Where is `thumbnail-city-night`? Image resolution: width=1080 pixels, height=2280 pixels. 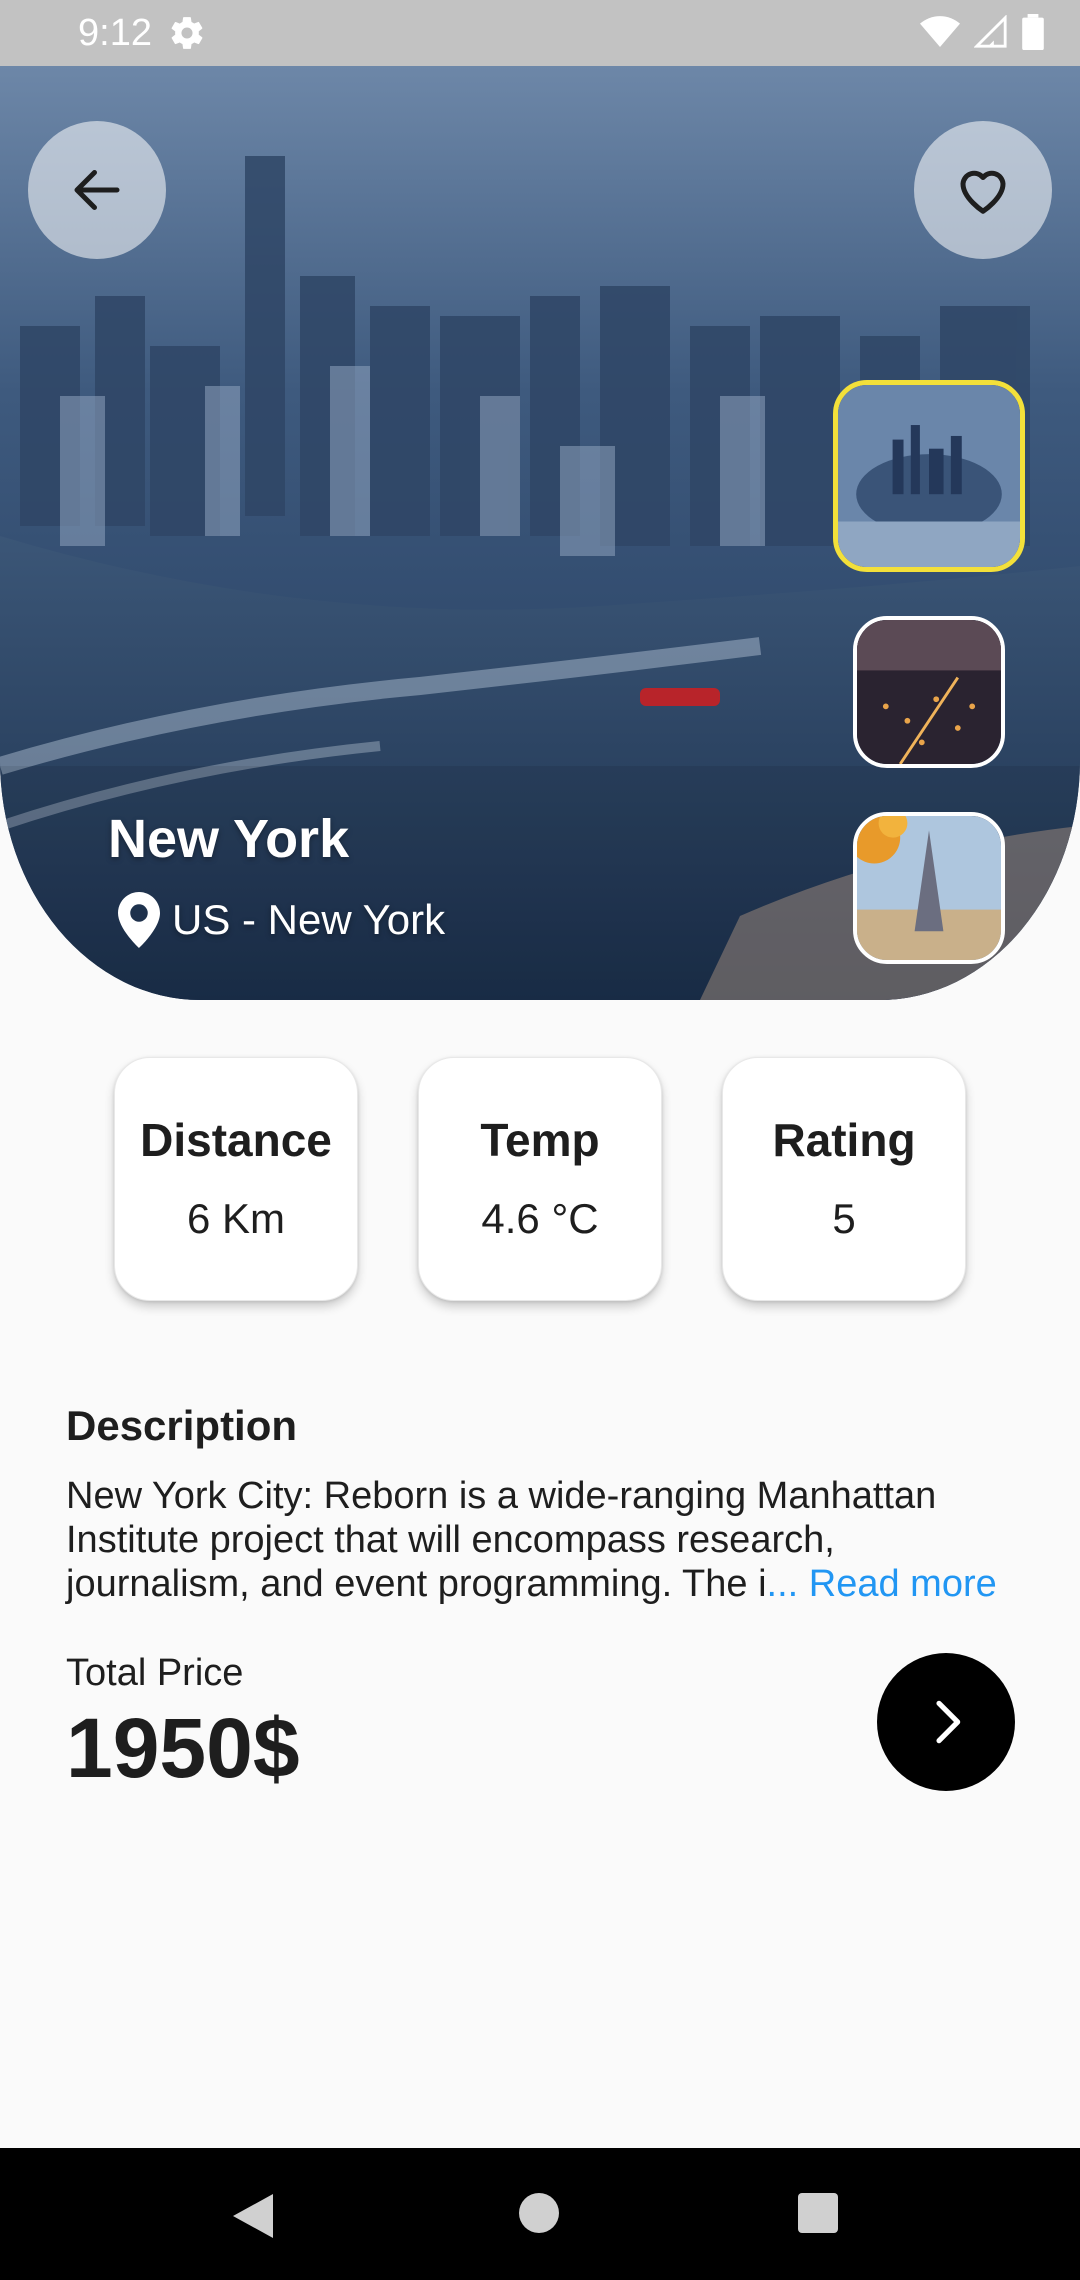
thumbnail-city-night is located at coordinates (929, 692).